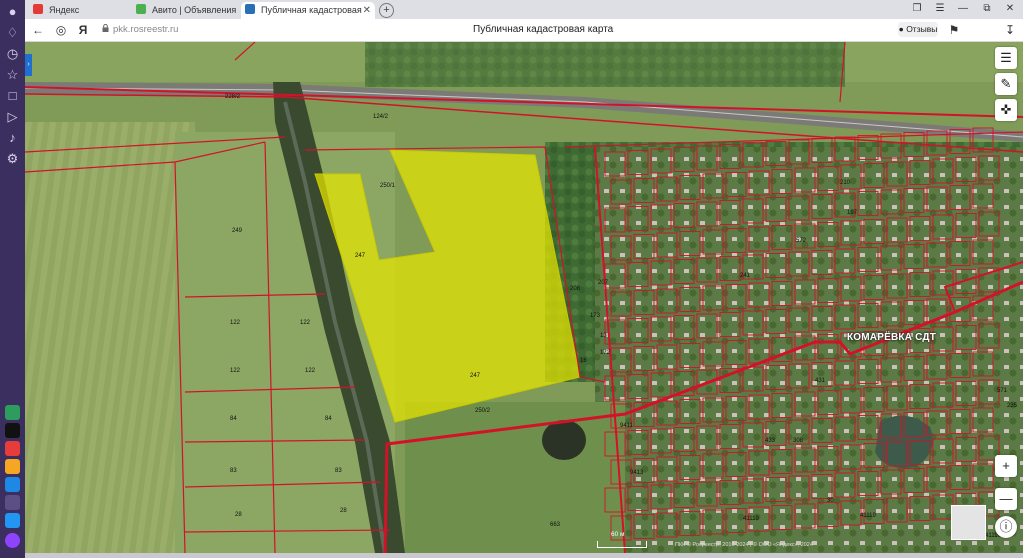 The height and width of the screenshot is (558, 1023). What do you see at coordinates (367, 10) in the screenshot?
I see `close-tab-icon: ✕` at bounding box center [367, 10].